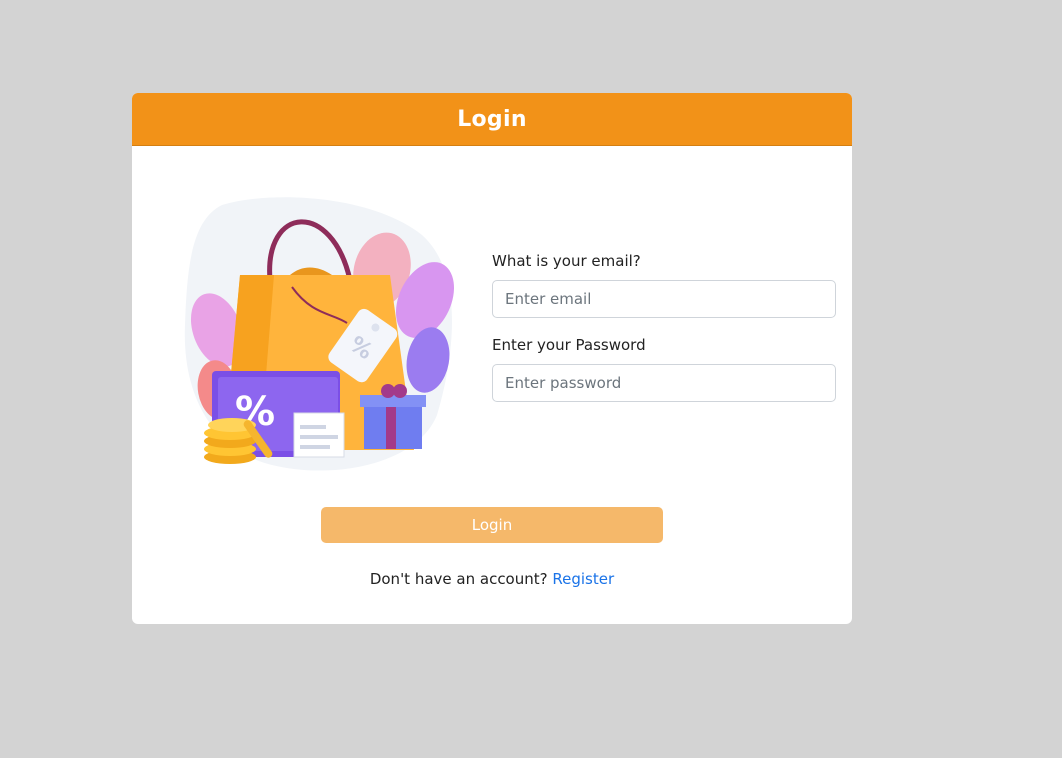  What do you see at coordinates (492, 525) in the screenshot?
I see `login-button: Login` at bounding box center [492, 525].